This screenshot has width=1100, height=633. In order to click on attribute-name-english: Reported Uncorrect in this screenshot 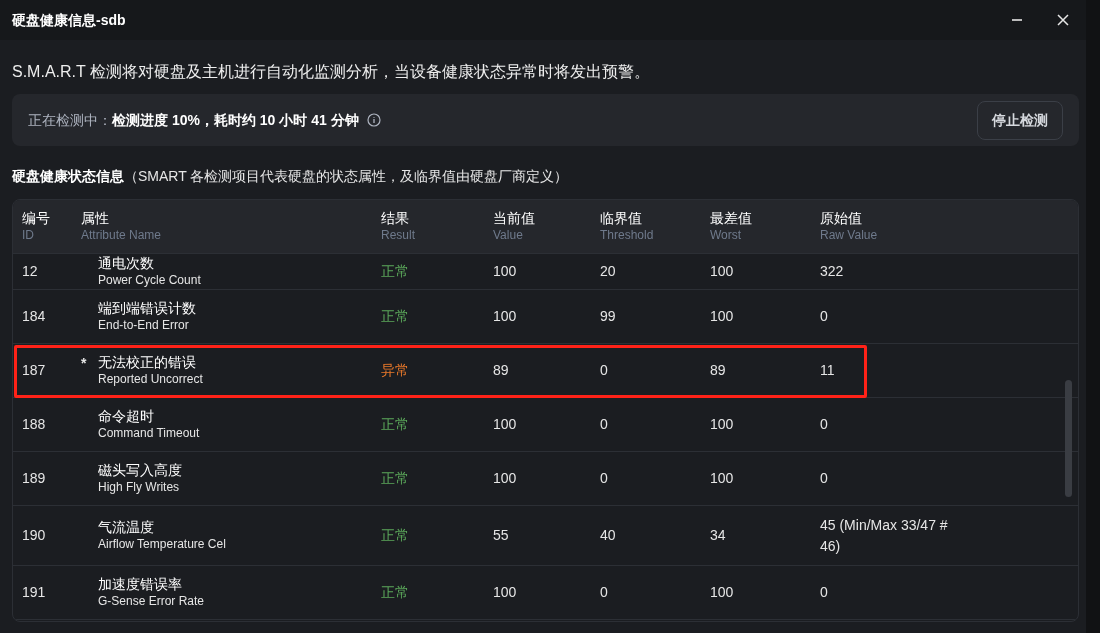, I will do `click(150, 379)`.